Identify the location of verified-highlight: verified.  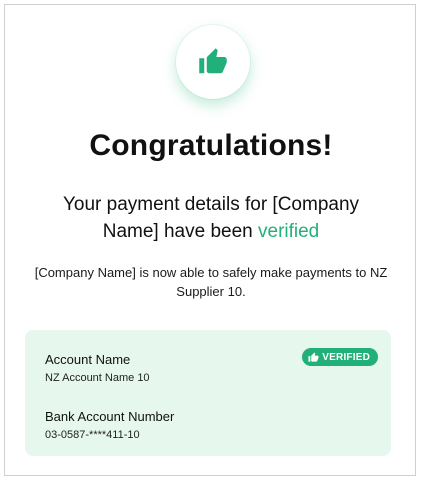
(289, 231).